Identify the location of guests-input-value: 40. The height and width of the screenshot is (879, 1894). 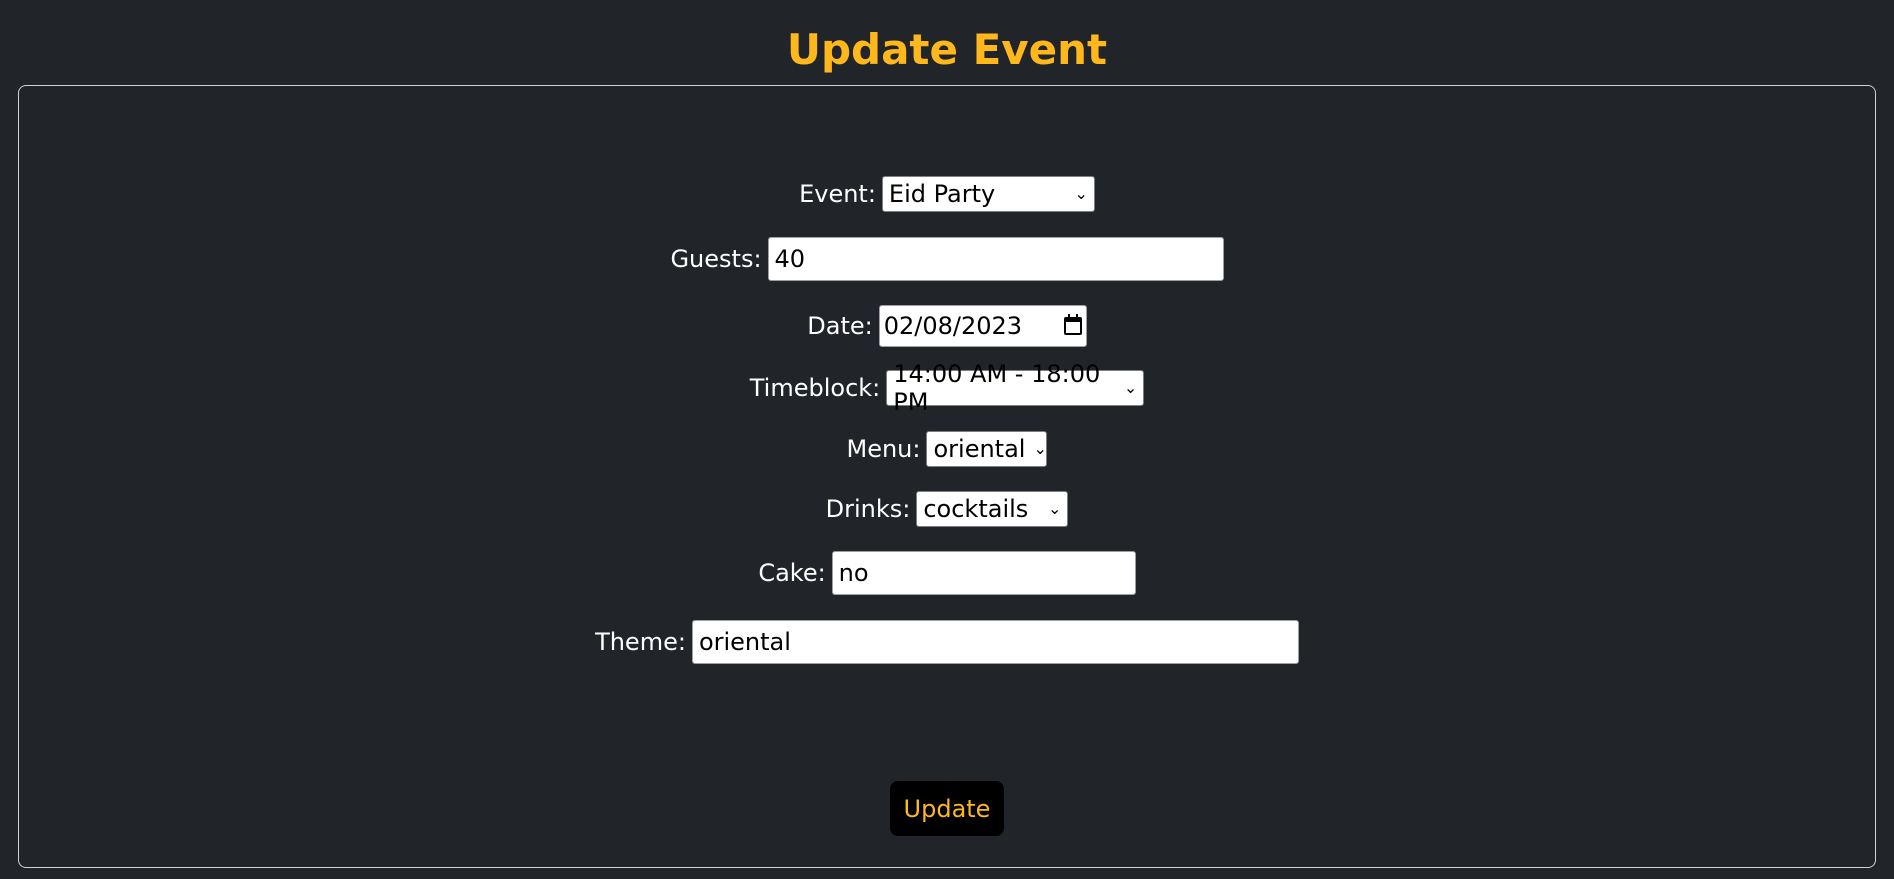
(790, 259).